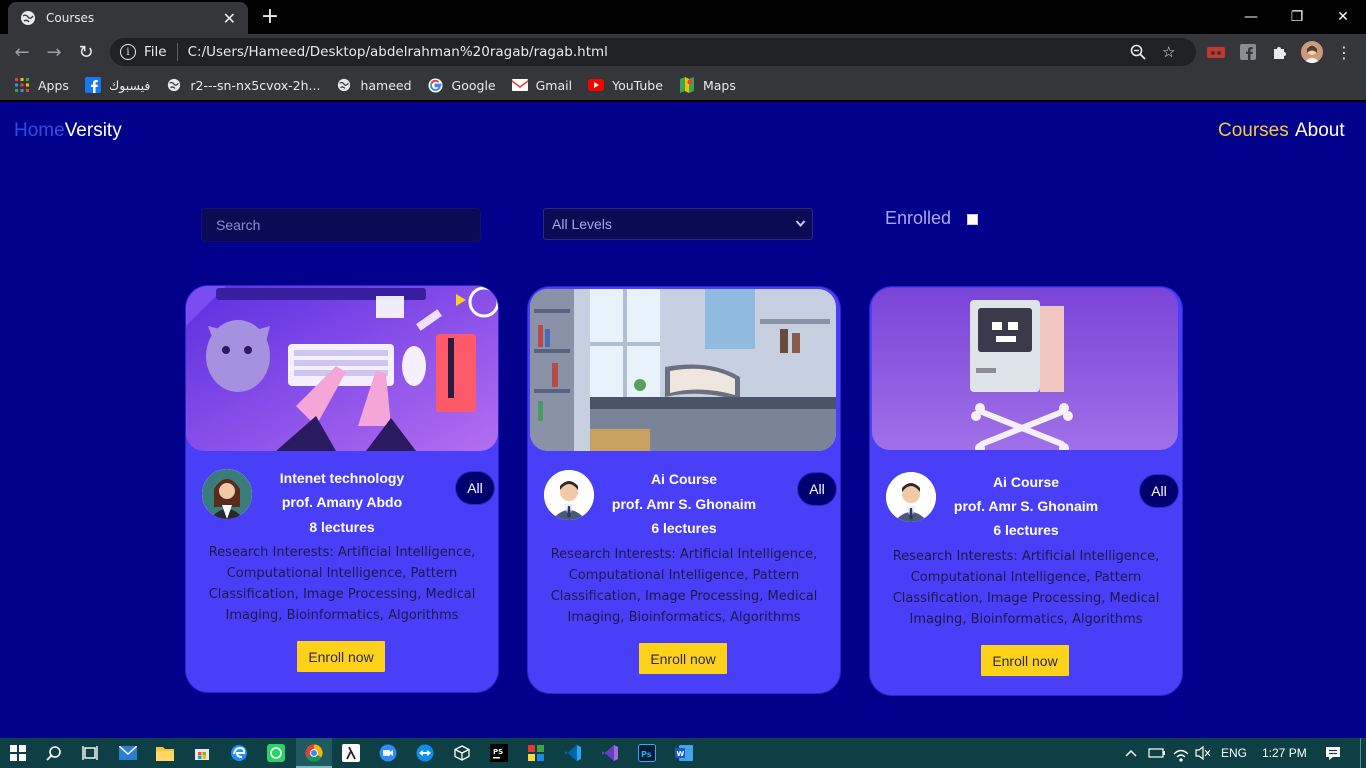 The image size is (1366, 768). I want to click on bookmark-gmail: Gmail, so click(542, 85).